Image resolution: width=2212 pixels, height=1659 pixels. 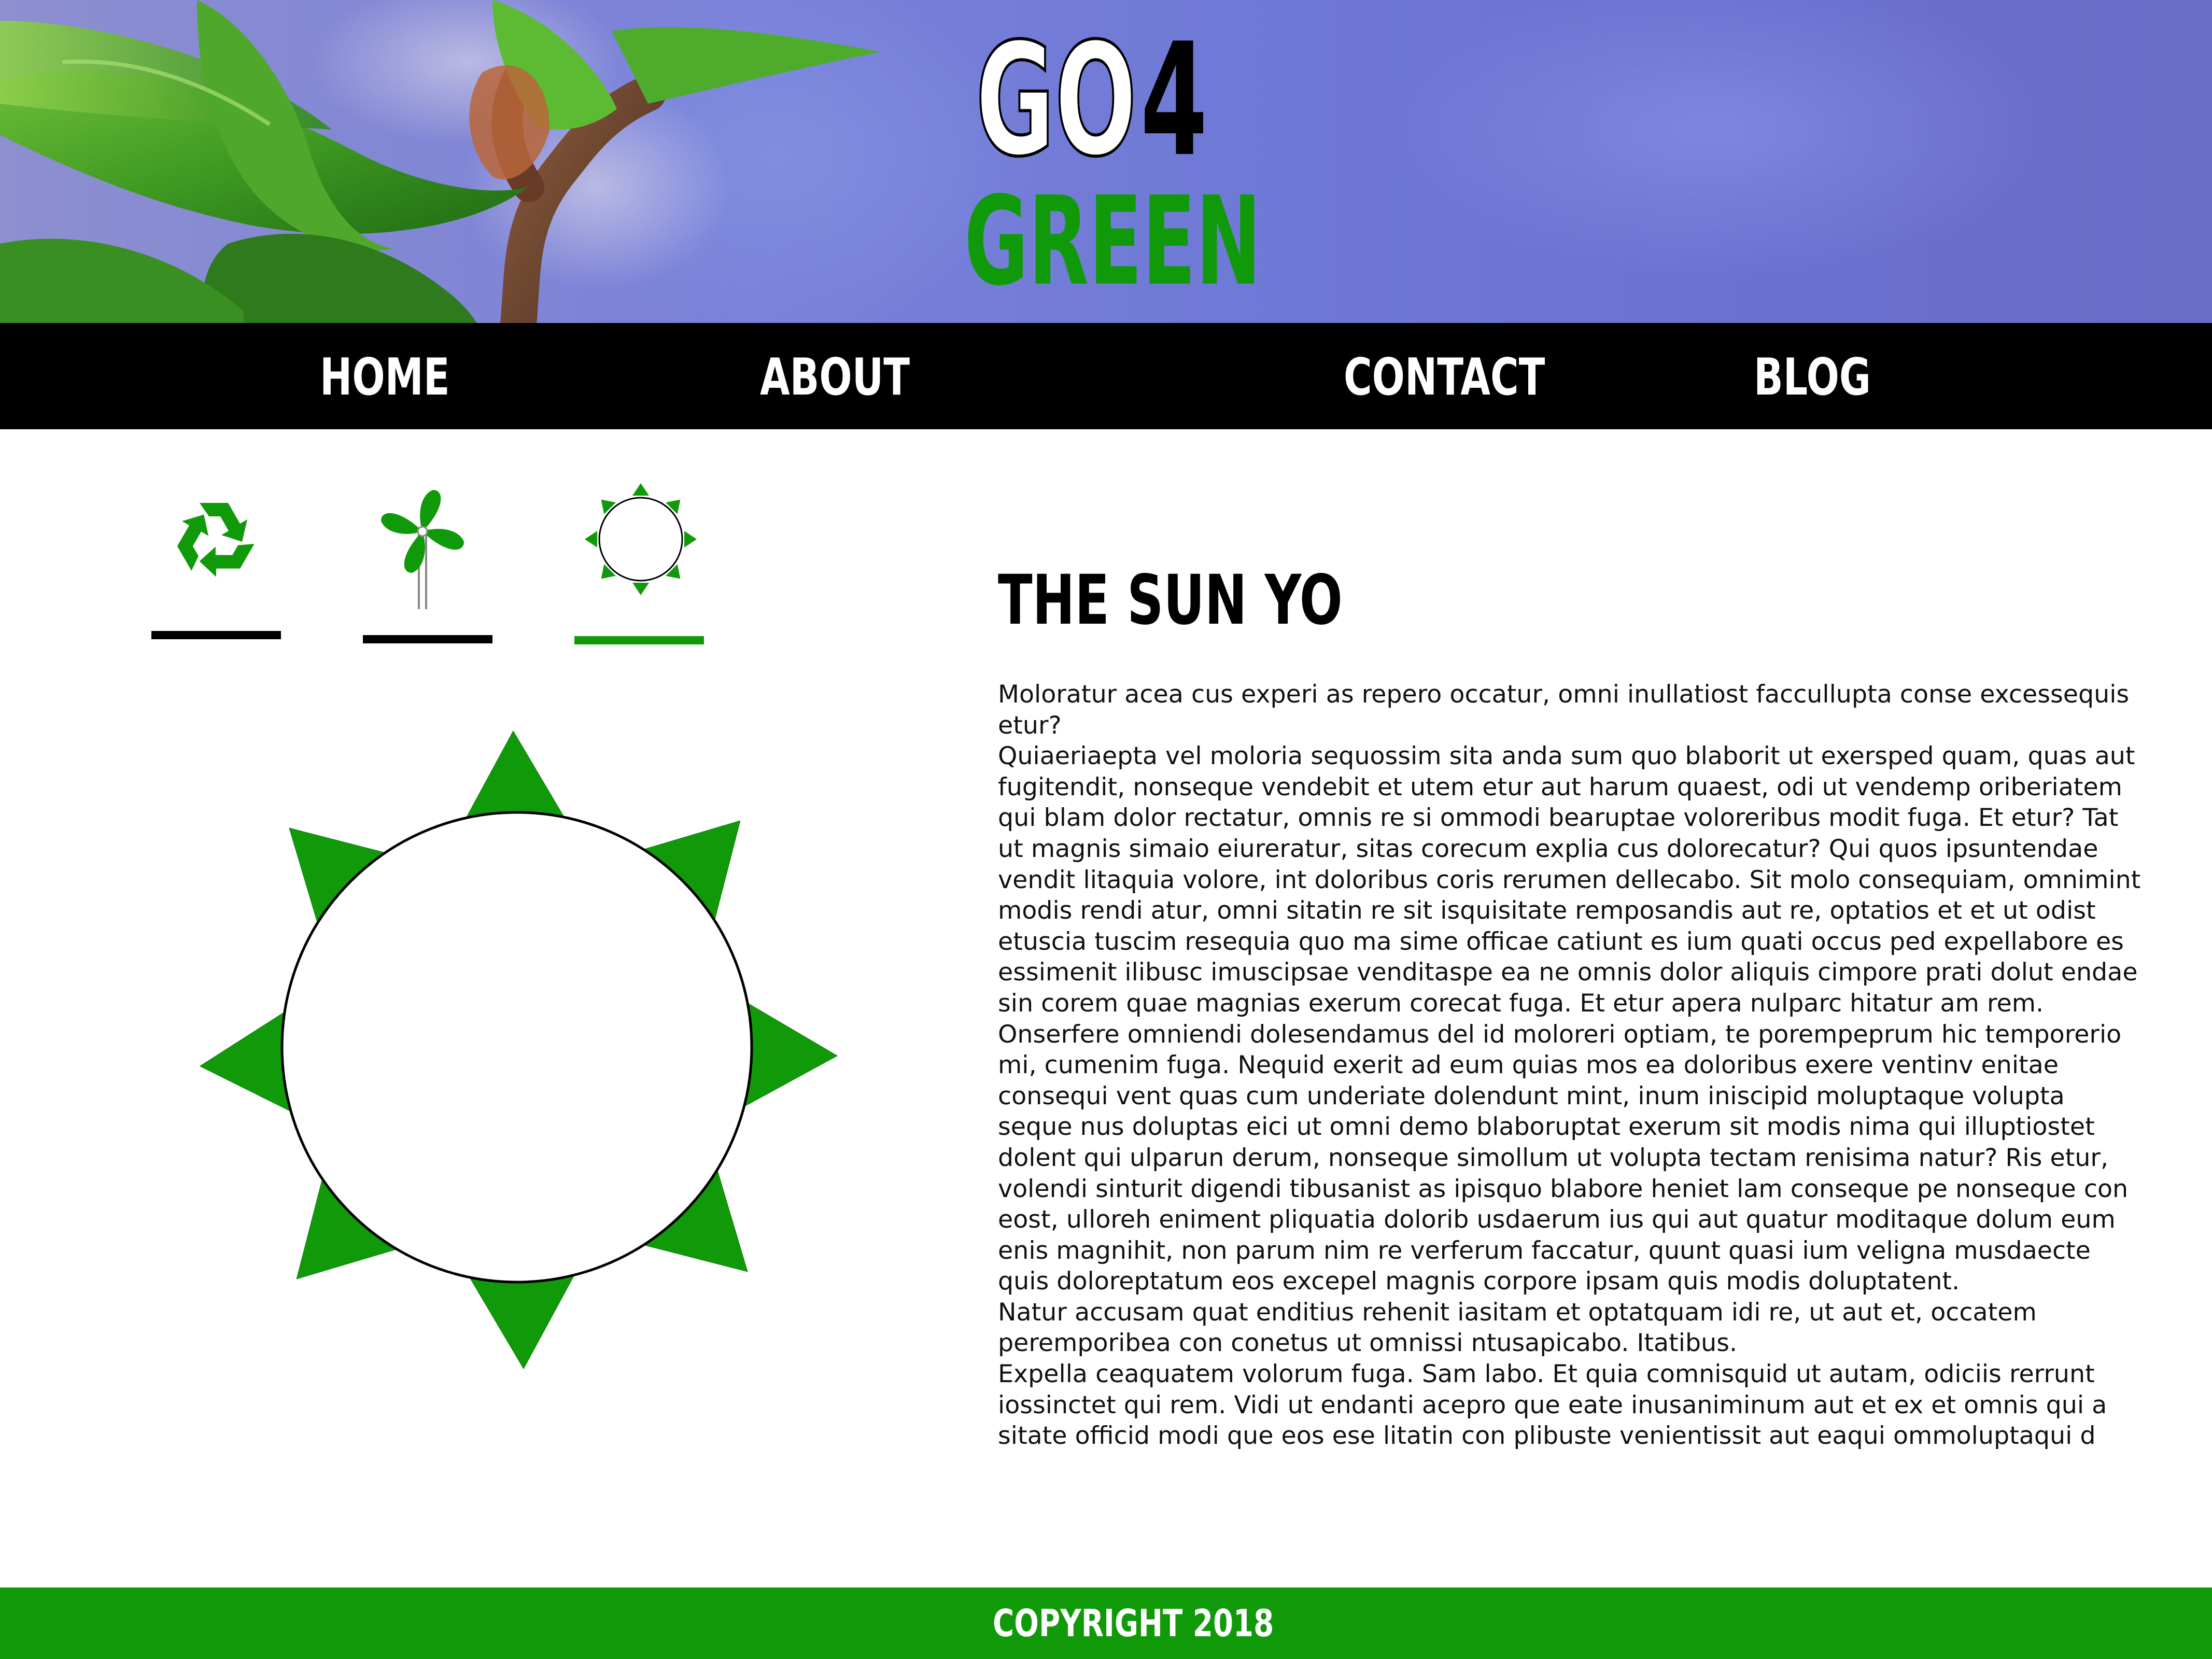 I want to click on logo-number-text: 4, so click(x=1174, y=100).